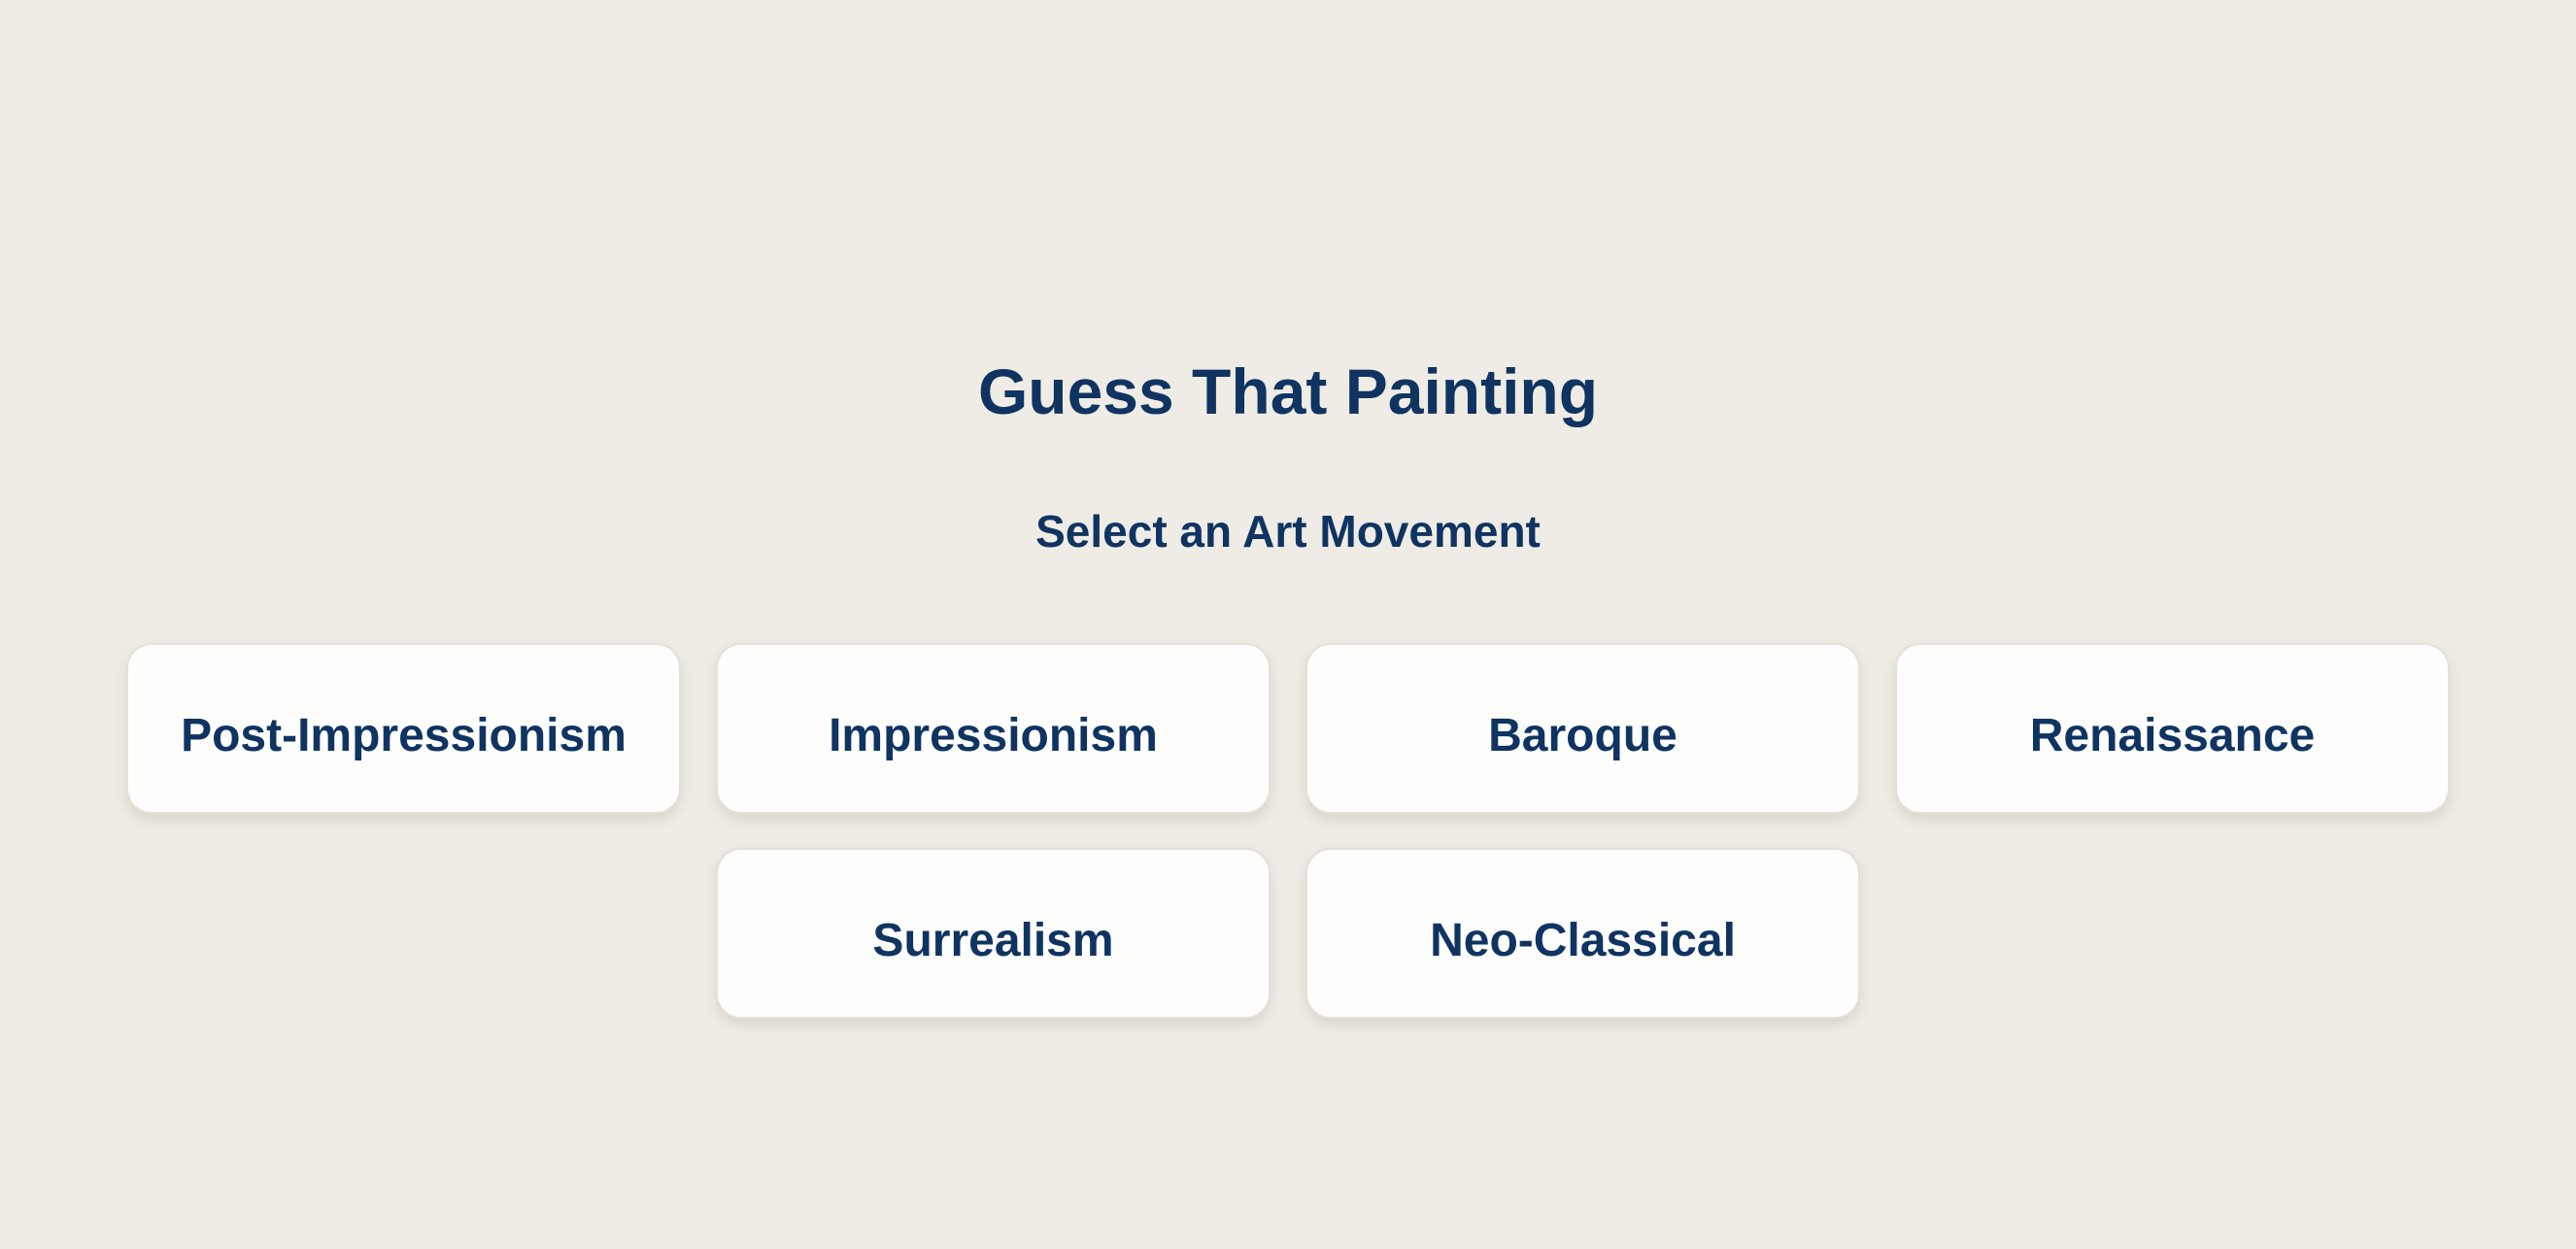 This screenshot has width=2576, height=1249. What do you see at coordinates (993, 728) in the screenshot?
I see `movement-button-impressionism: Impressionism` at bounding box center [993, 728].